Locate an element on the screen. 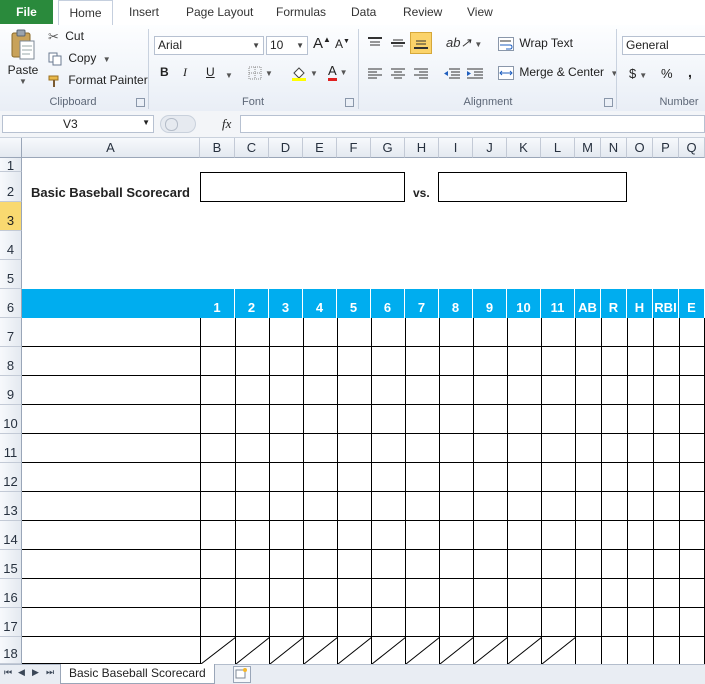 The height and width of the screenshot is (684, 705). align-right-icon is located at coordinates (421, 74).